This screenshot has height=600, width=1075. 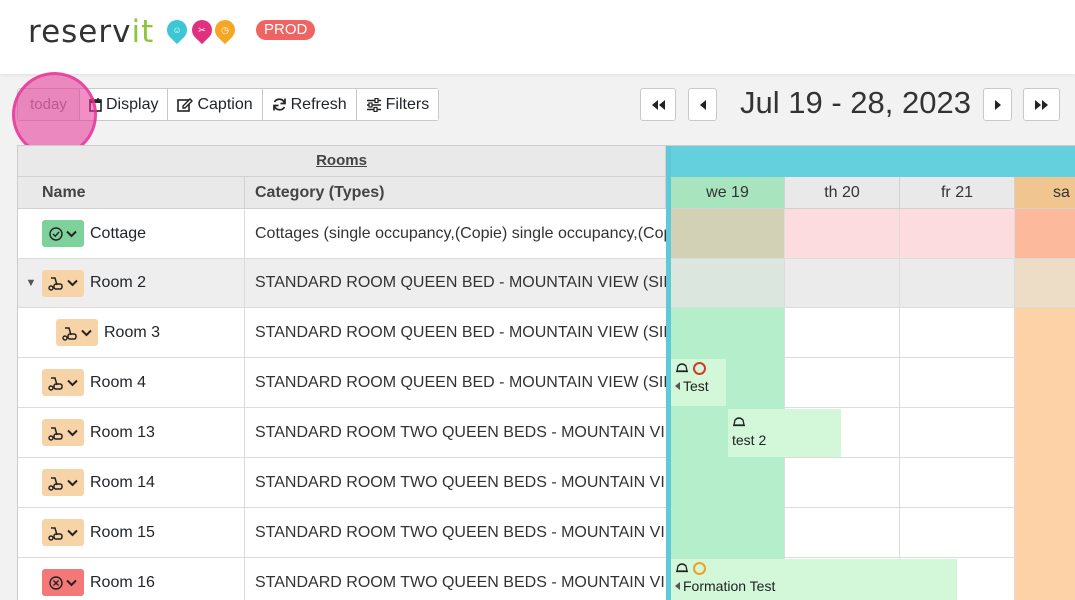 I want to click on room-name: Room 13, so click(x=122, y=432).